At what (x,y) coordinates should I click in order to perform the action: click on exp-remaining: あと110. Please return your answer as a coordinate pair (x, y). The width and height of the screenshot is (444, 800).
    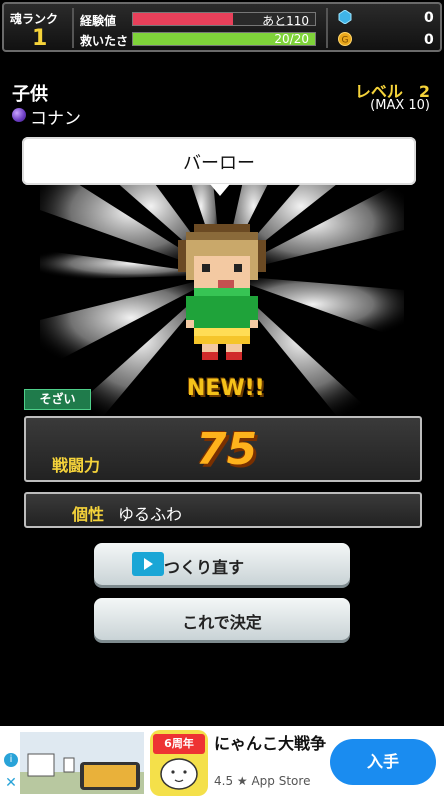
    Looking at the image, I should click on (285, 21).